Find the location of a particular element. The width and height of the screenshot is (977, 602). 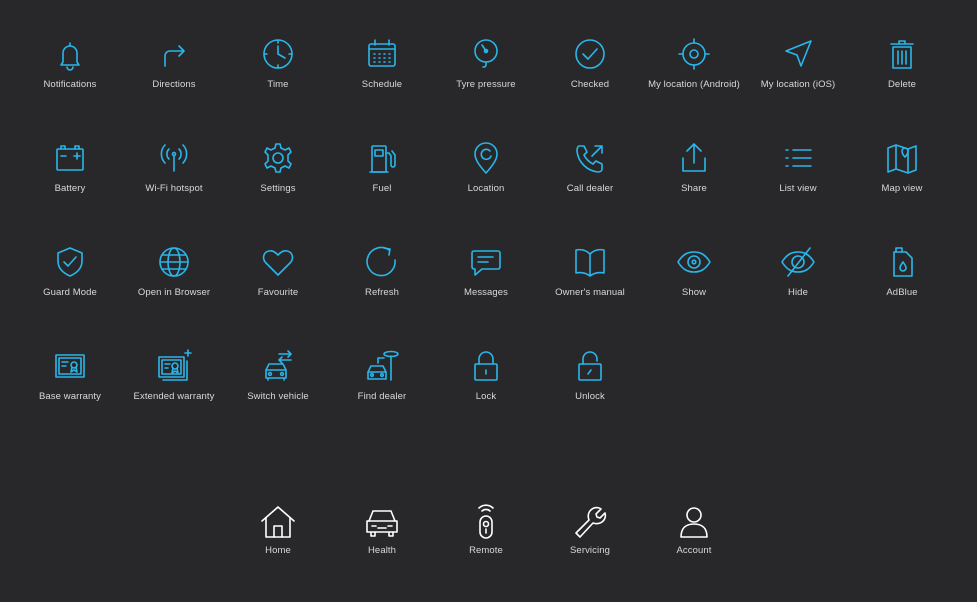

nav-item-remote: Remote is located at coordinates (486, 552).